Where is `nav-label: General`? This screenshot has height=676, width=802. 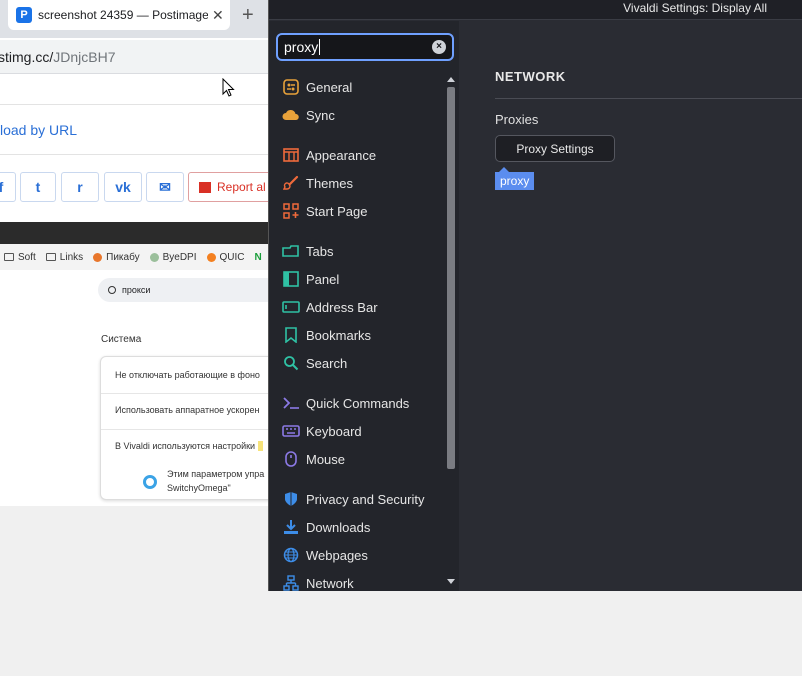 nav-label: General is located at coordinates (329, 87).